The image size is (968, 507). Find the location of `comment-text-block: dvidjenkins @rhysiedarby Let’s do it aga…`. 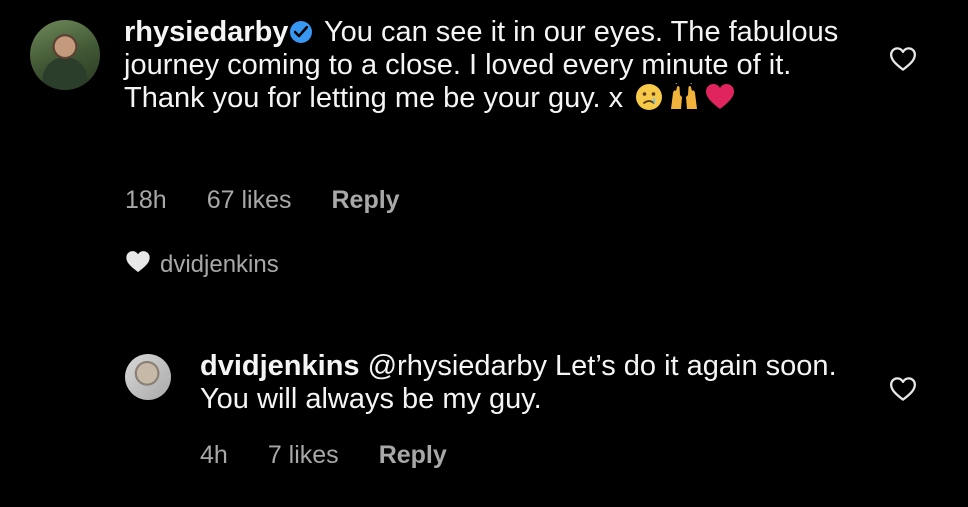

comment-text-block: dvidjenkins @rhysiedarby Let’s do it aga… is located at coordinates (520, 383).